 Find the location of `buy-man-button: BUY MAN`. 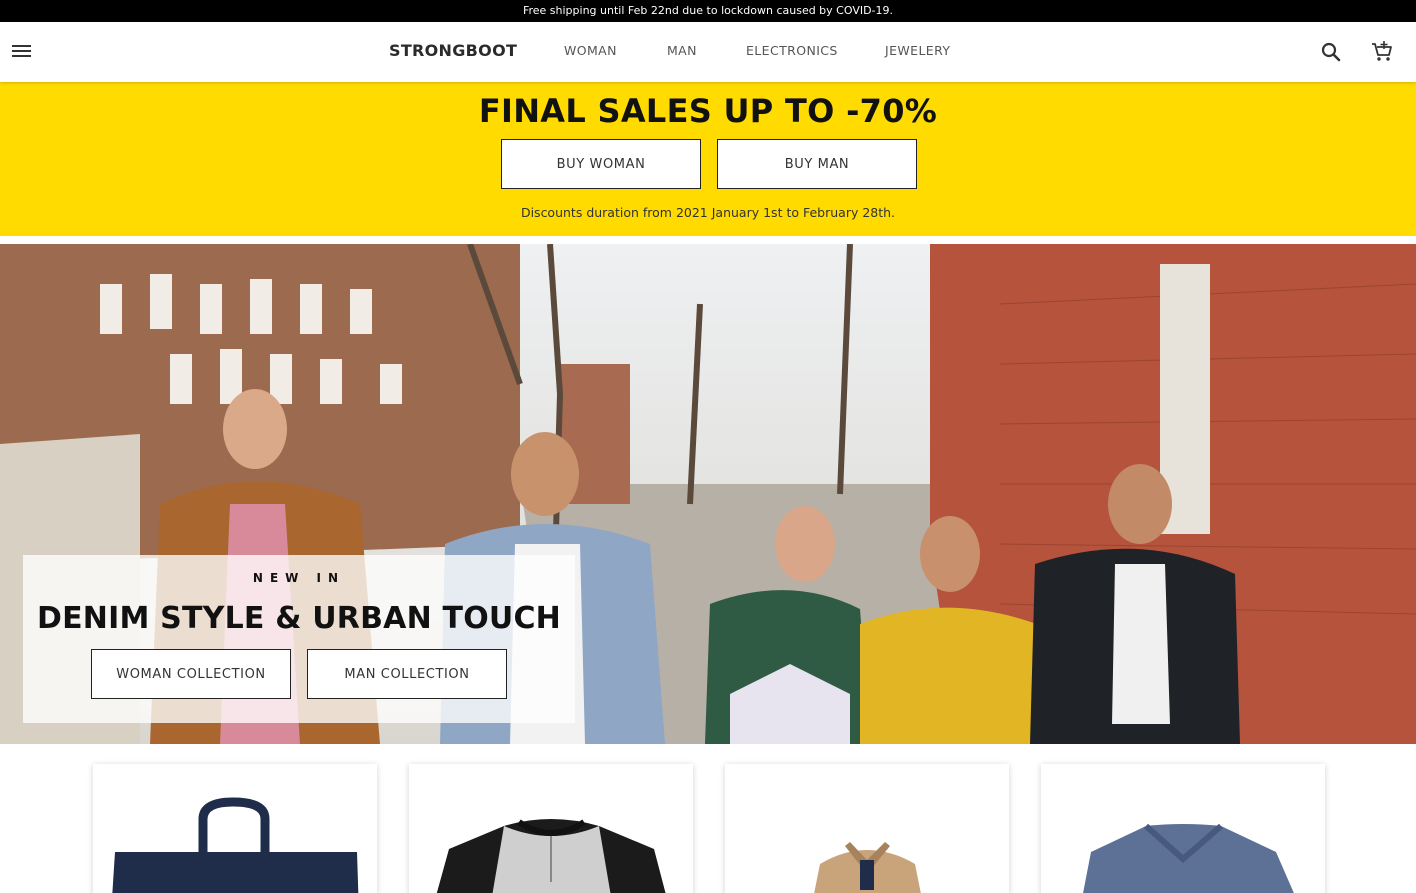

buy-man-button: BUY MAN is located at coordinates (817, 164).